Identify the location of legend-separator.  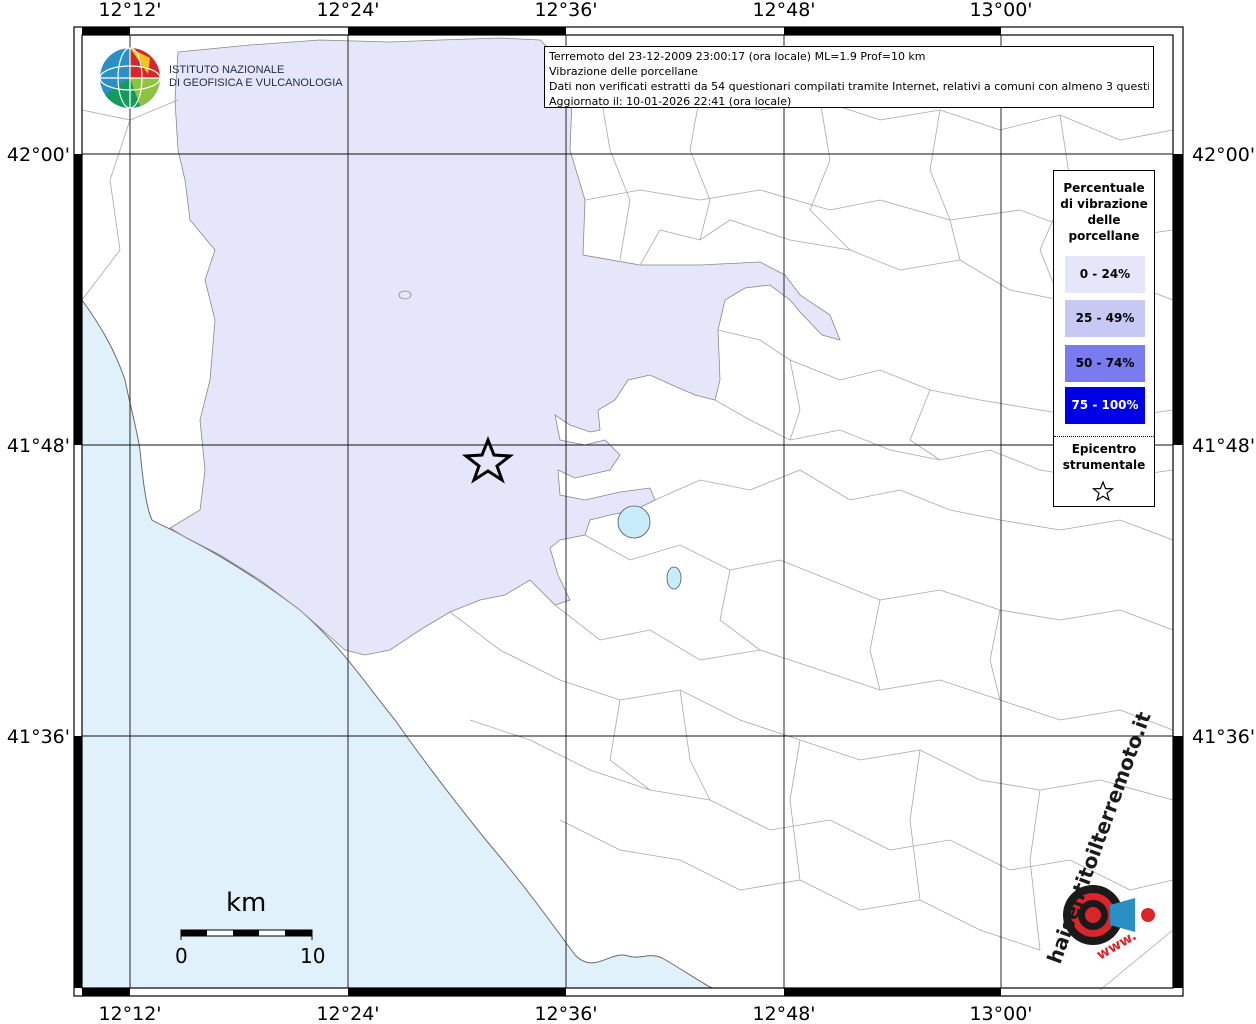
(1104, 436).